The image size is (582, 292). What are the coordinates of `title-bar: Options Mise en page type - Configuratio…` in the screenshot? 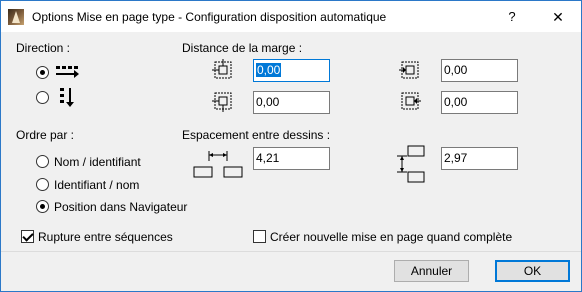 It's located at (291, 16).